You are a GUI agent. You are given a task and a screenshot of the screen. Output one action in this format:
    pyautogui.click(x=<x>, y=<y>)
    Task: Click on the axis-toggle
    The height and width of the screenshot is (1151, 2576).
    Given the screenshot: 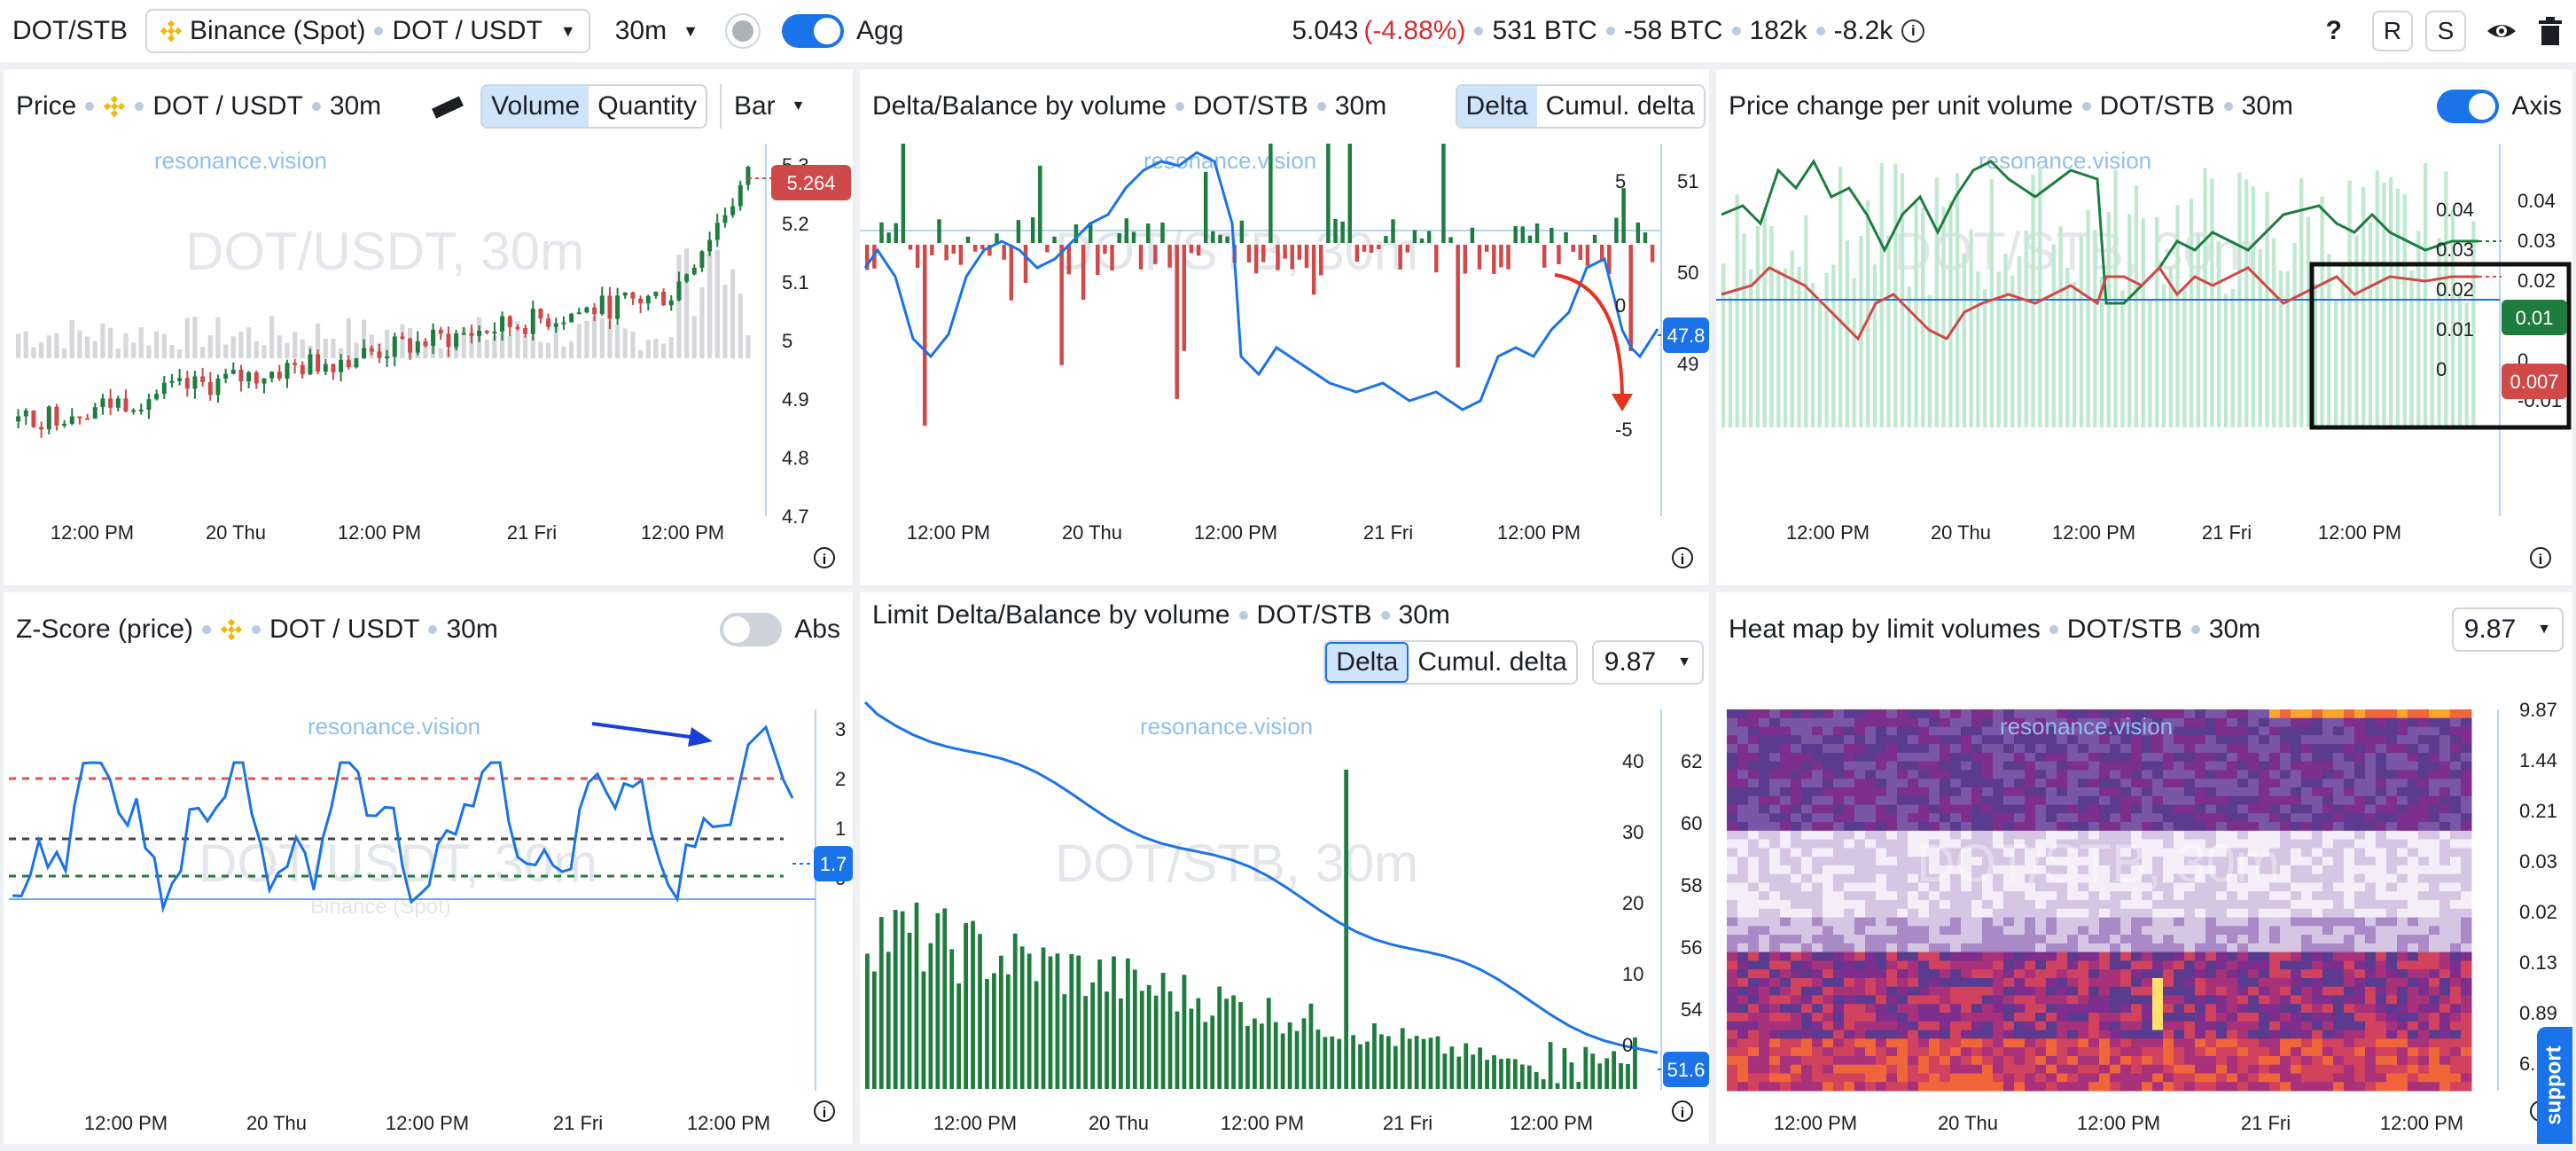 What is the action you would take?
    pyautogui.click(x=2468, y=106)
    